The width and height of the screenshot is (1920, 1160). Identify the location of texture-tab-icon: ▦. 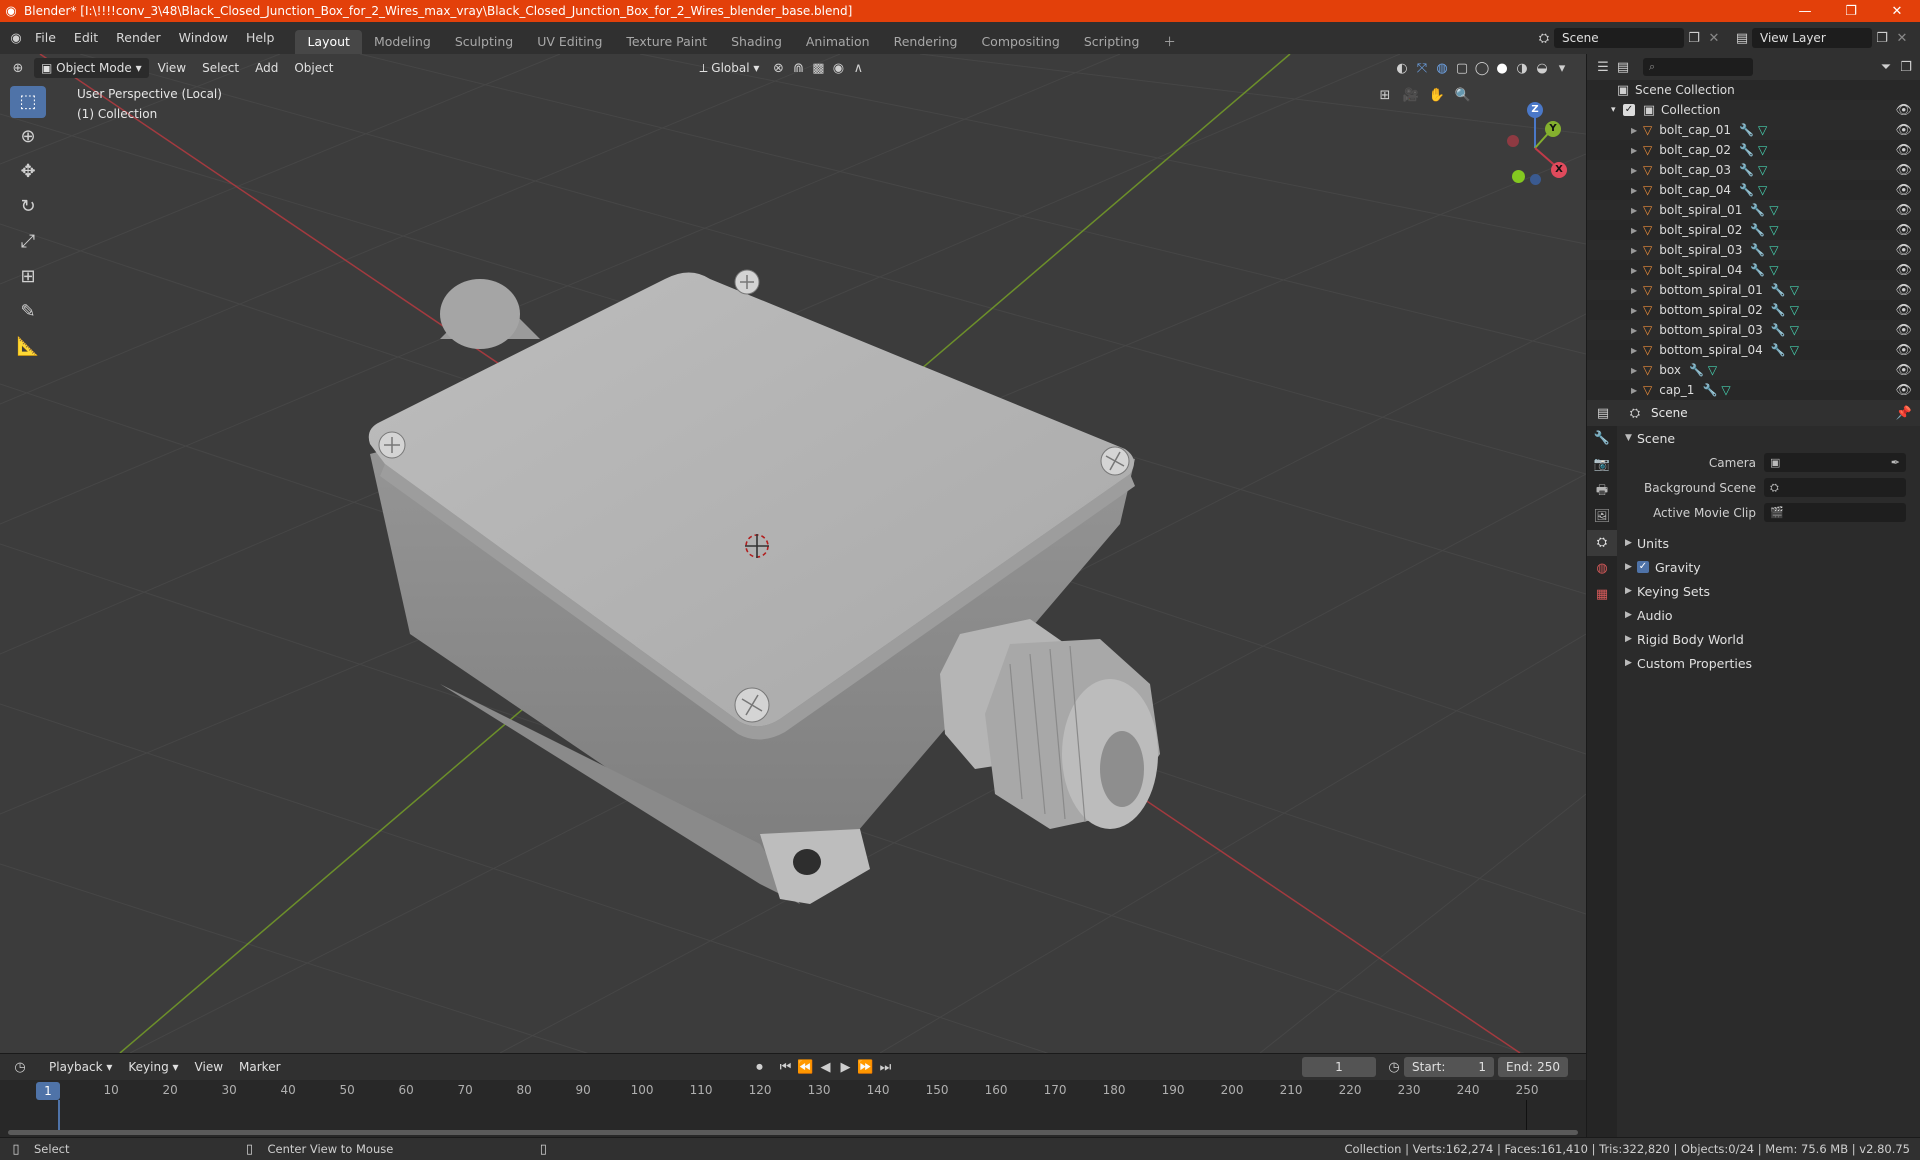
(1602, 595).